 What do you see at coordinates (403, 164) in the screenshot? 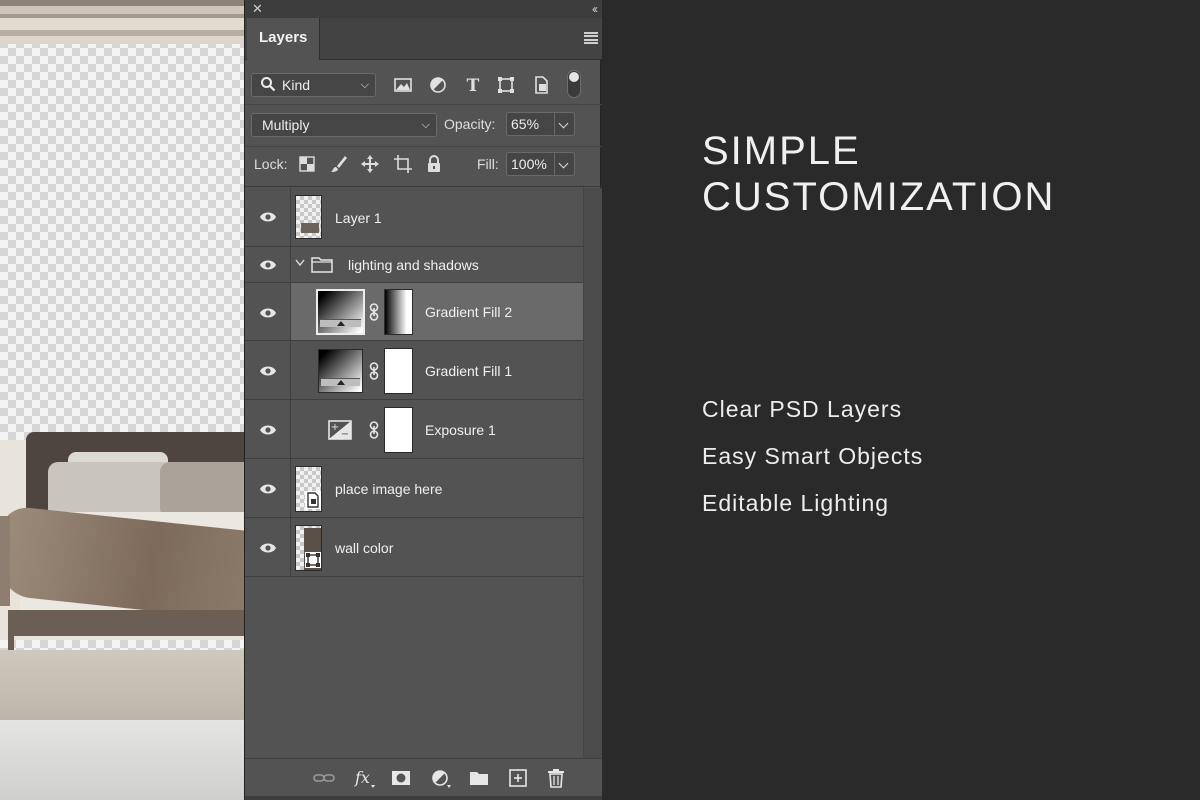
I see `lock-artboard-icon` at bounding box center [403, 164].